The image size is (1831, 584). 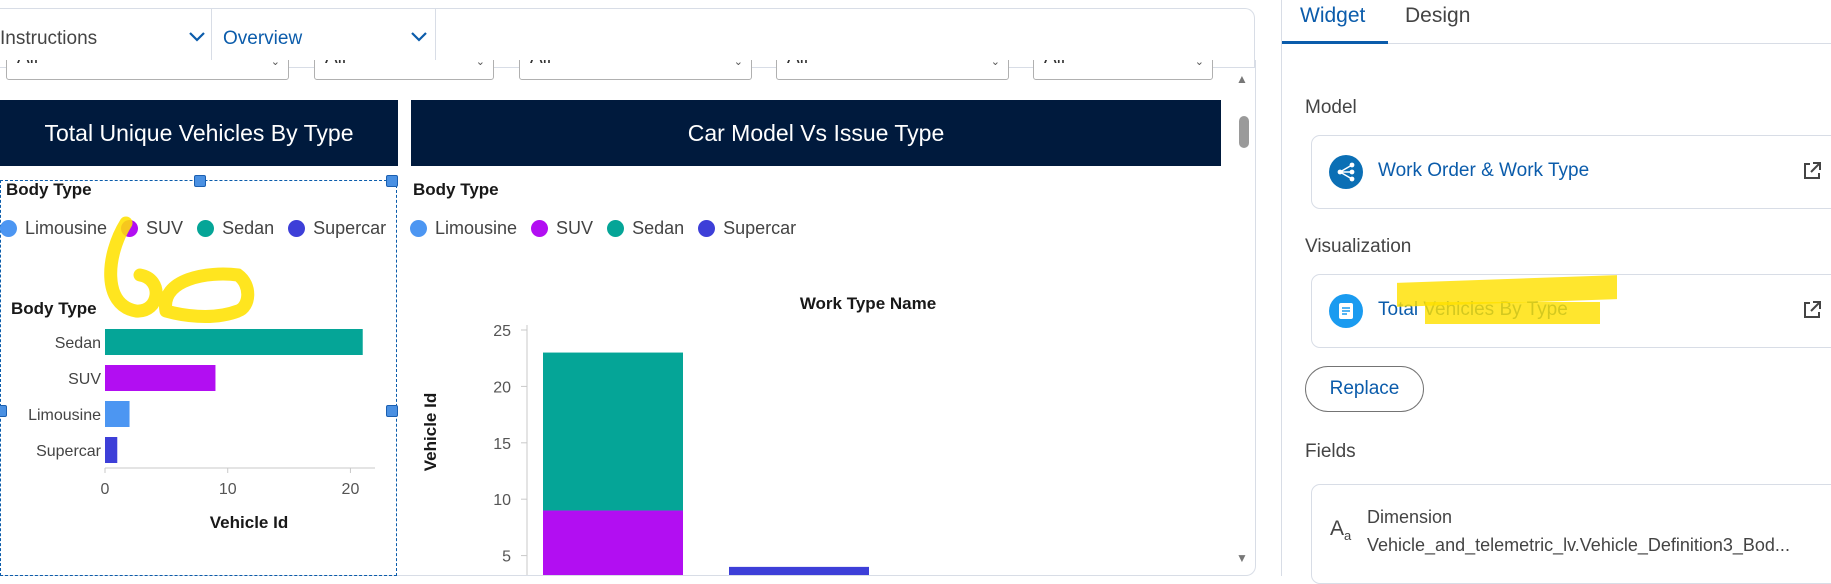 What do you see at coordinates (1244, 132) in the screenshot?
I see `scrollbar-thumb` at bounding box center [1244, 132].